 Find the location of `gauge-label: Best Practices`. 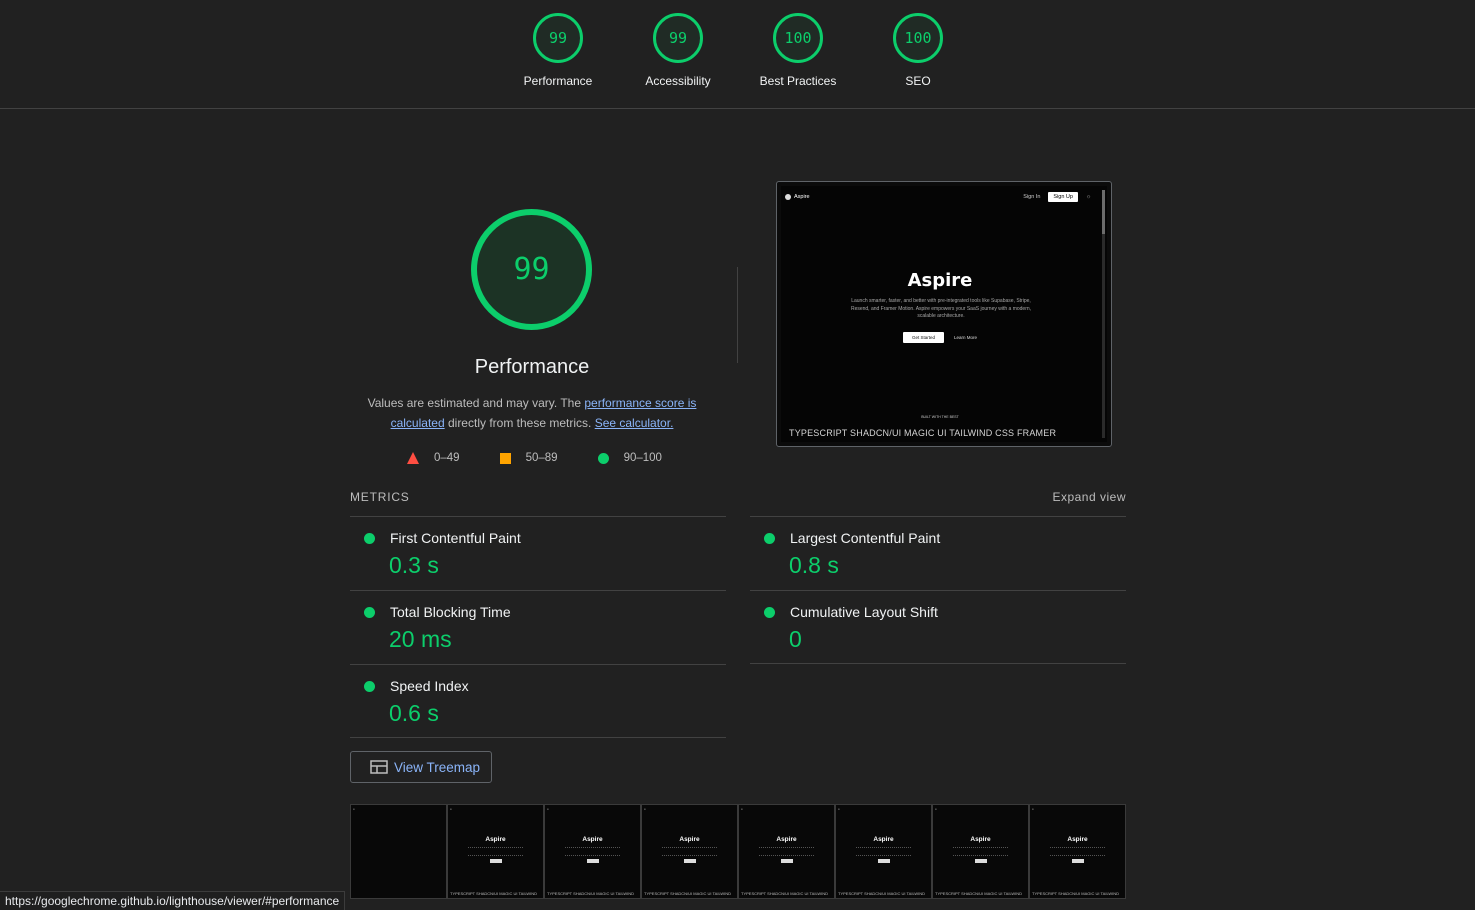

gauge-label: Best Practices is located at coordinates (798, 81).